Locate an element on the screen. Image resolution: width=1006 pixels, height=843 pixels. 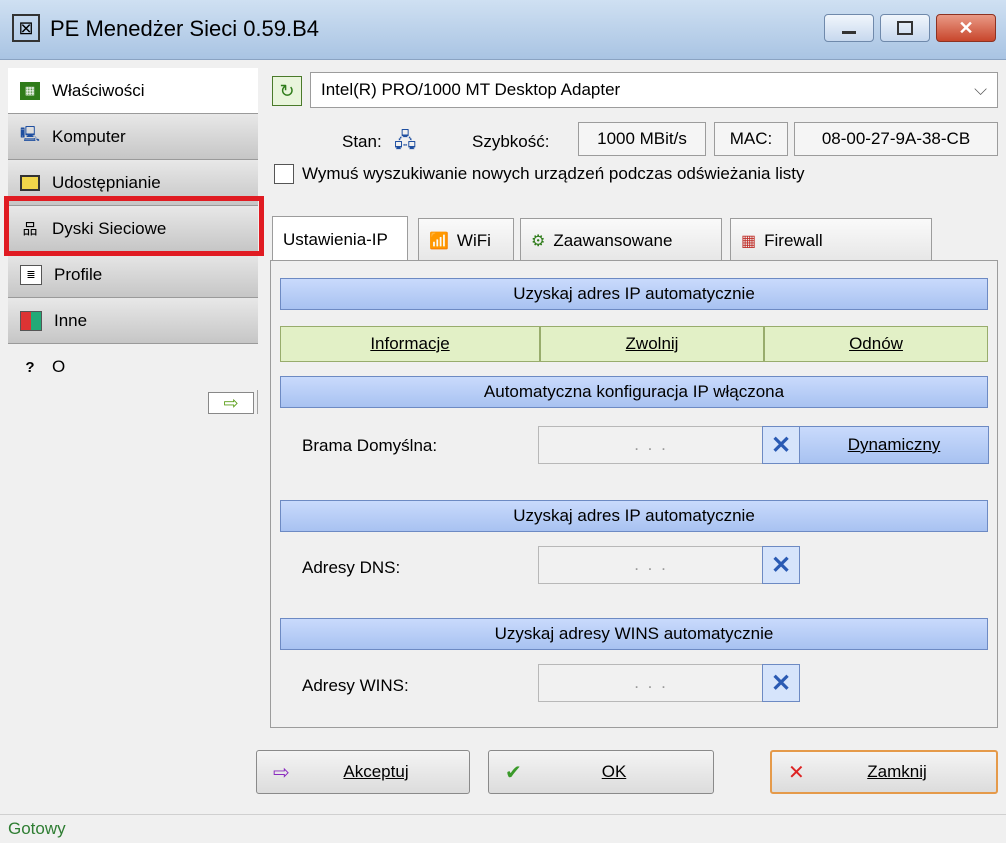
minimize-button is located at coordinates (849, 28).